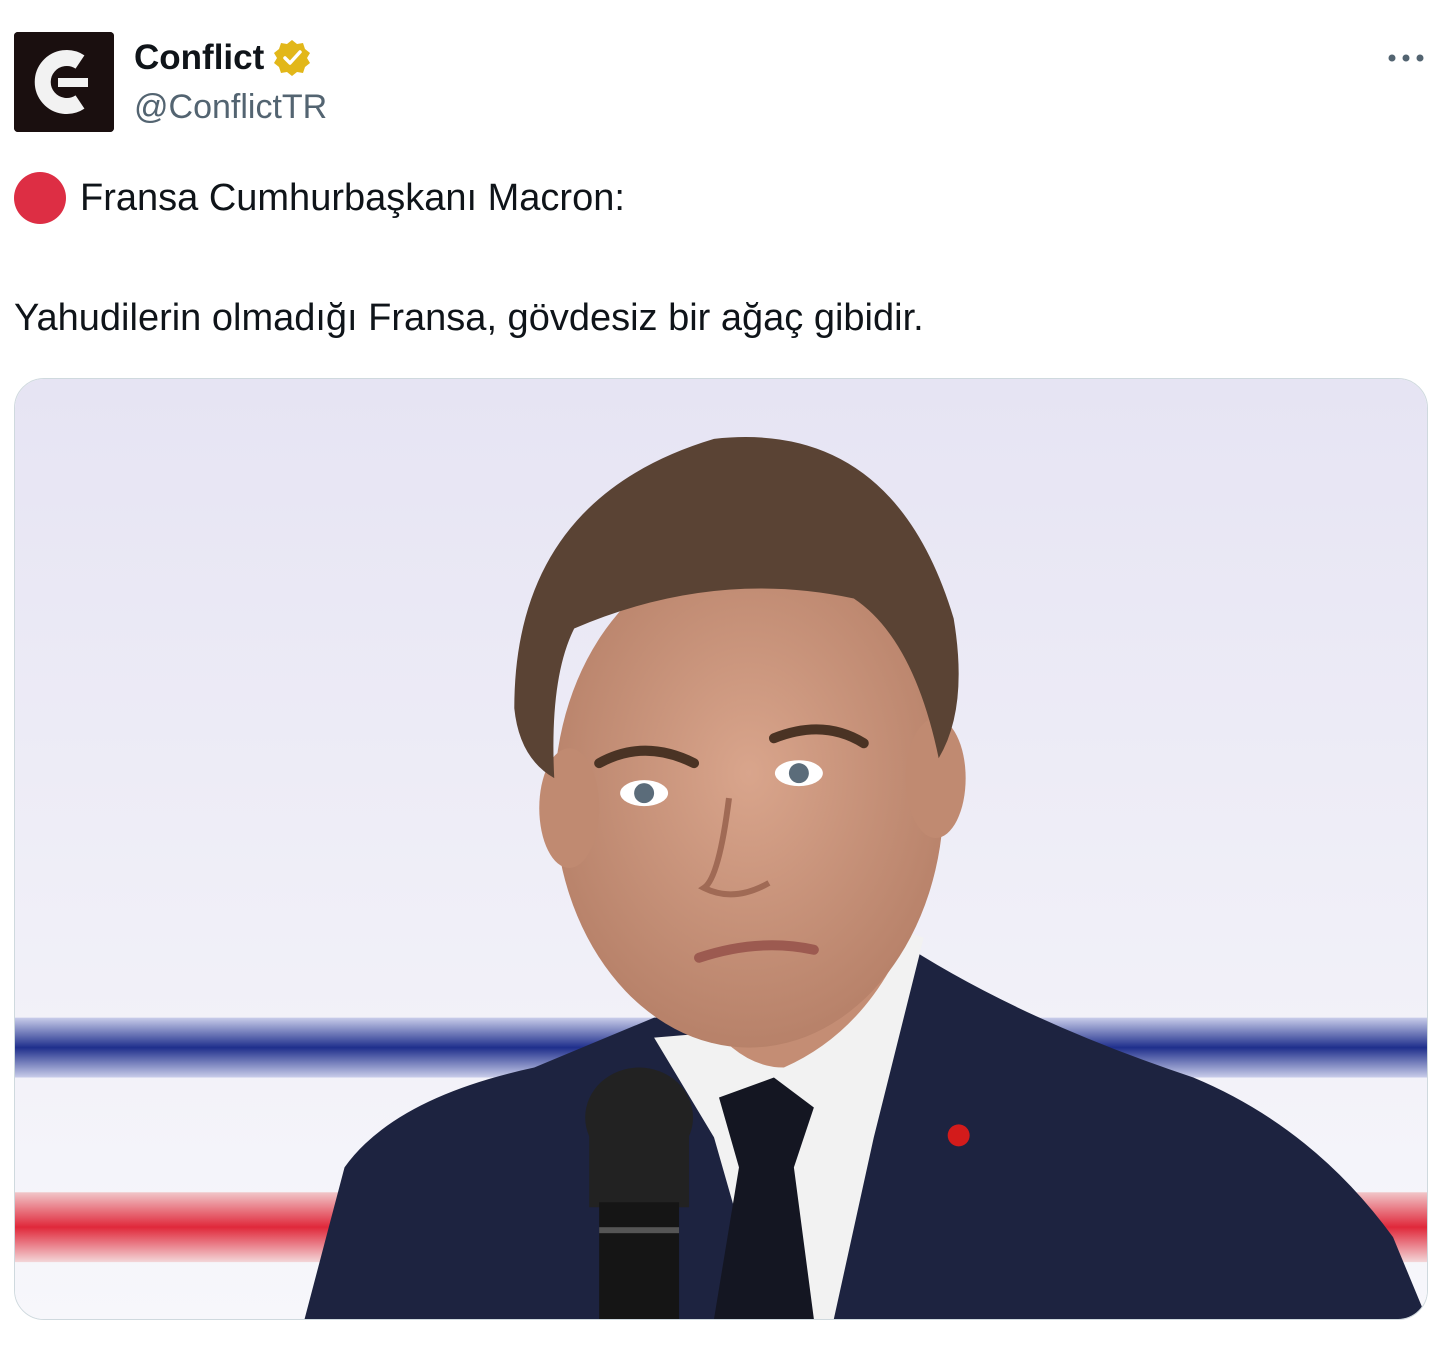 The height and width of the screenshot is (1348, 1450). I want to click on avatar, so click(64, 82).